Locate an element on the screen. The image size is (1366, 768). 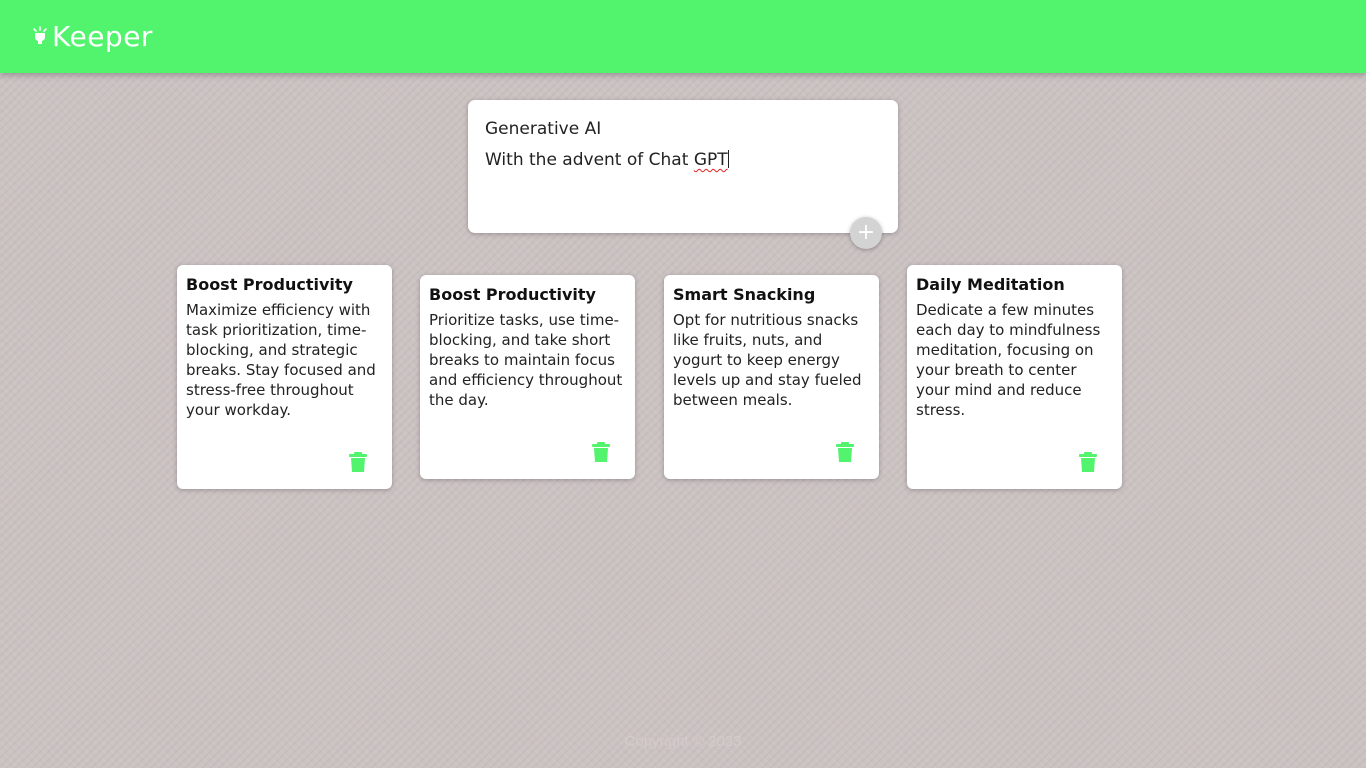
app-header: Keeper is located at coordinates (683, 36).